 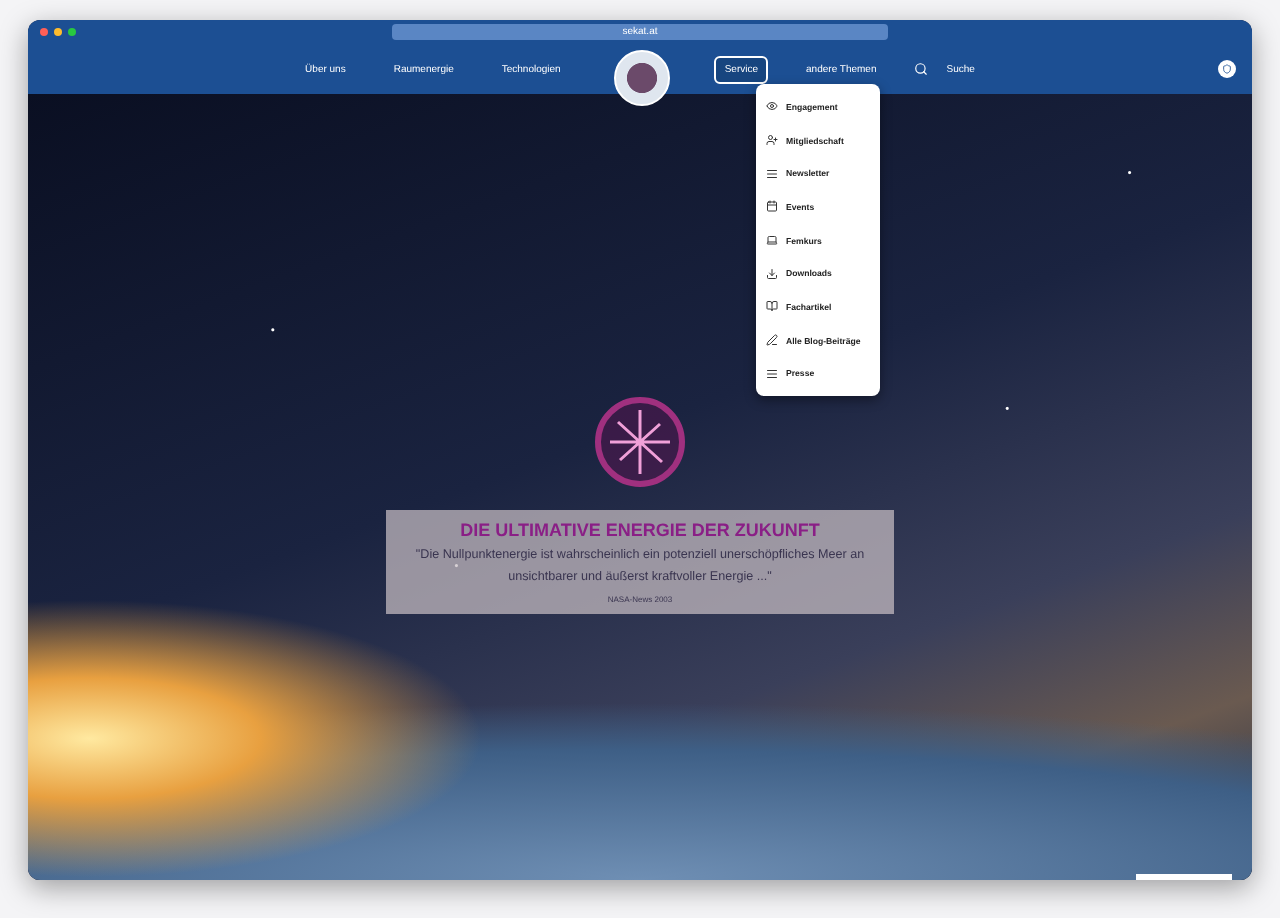 What do you see at coordinates (640, 442) in the screenshot?
I see `sigil-icon` at bounding box center [640, 442].